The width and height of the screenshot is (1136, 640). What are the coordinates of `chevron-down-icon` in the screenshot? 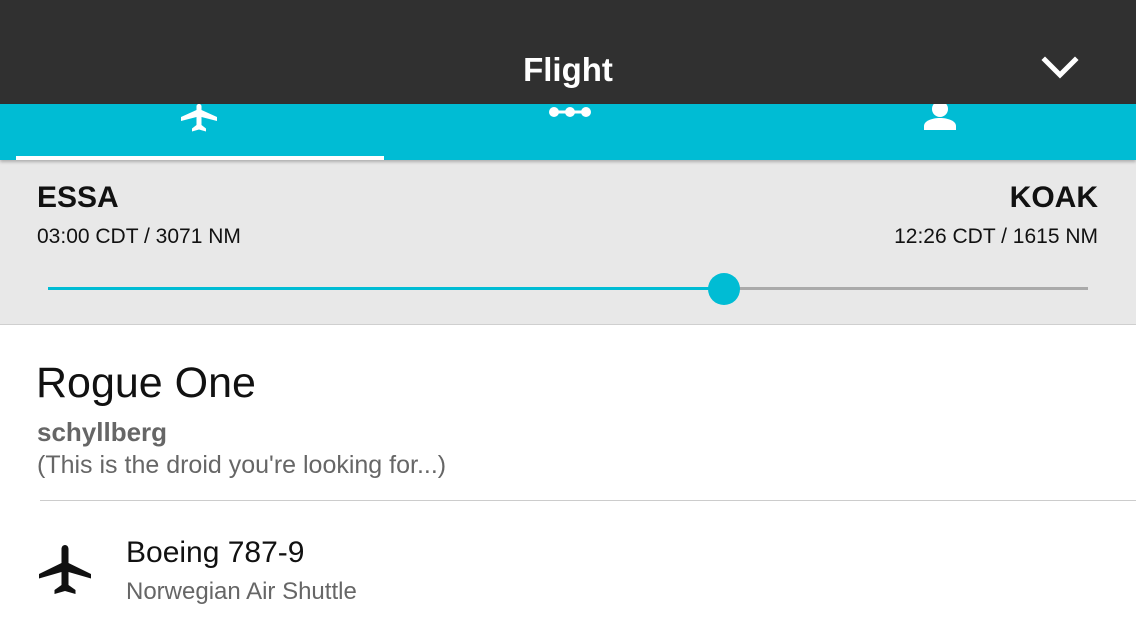 It's located at (1060, 67).